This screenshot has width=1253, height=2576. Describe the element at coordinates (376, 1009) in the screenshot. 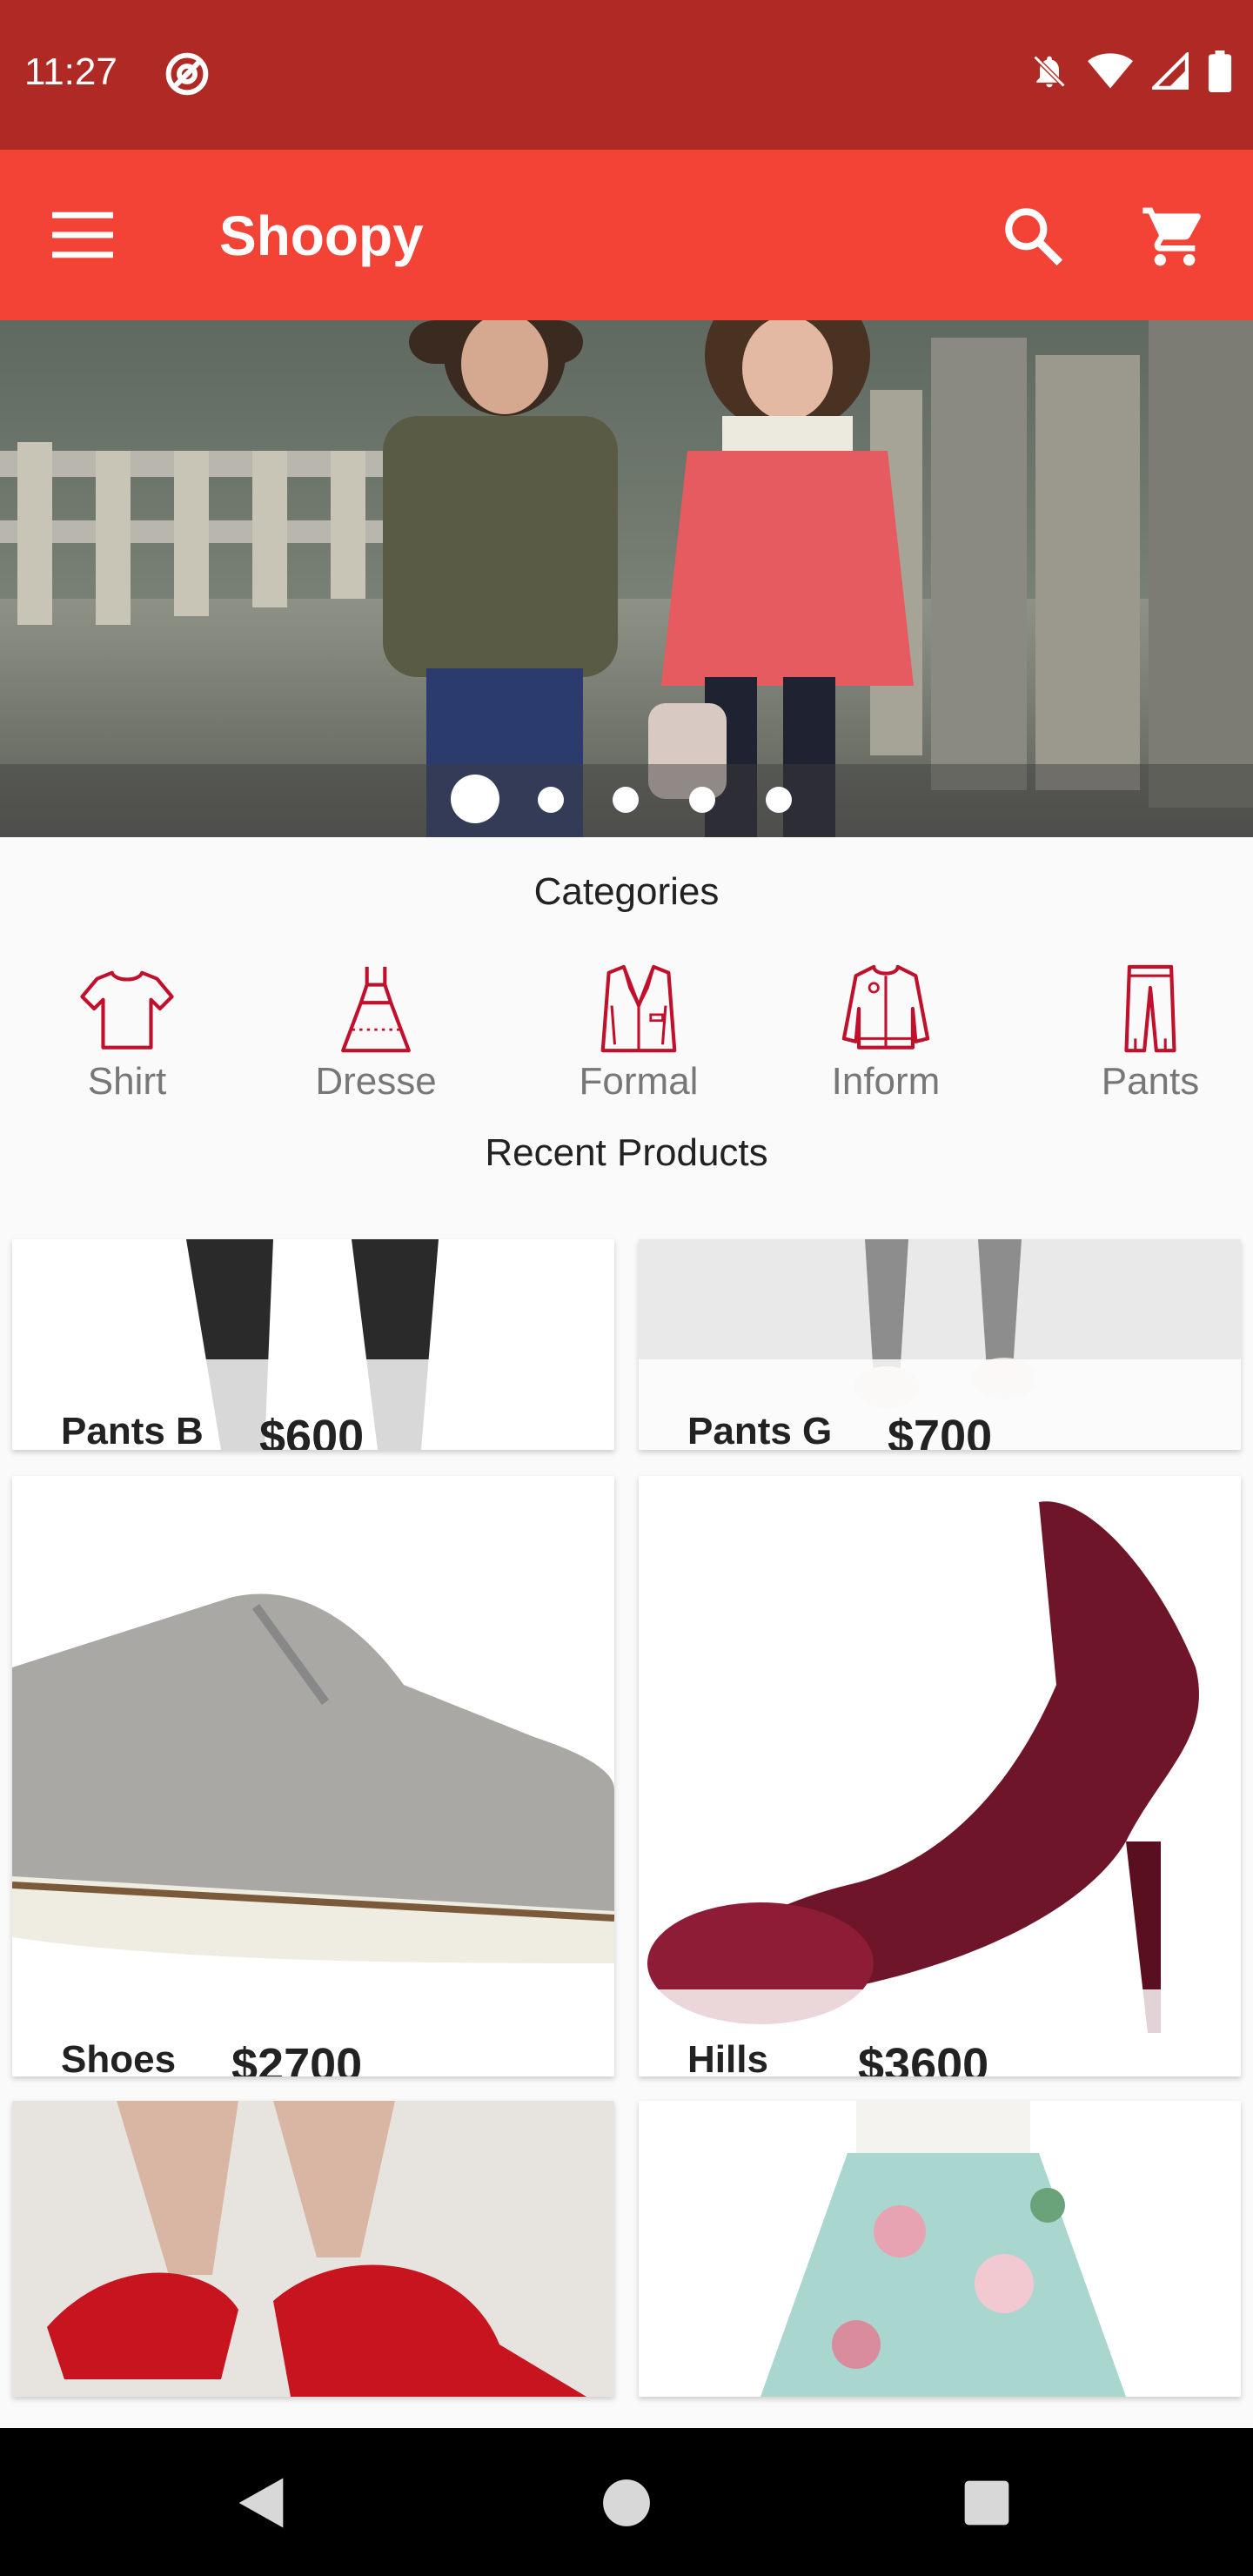

I see `dress-icon` at that location.